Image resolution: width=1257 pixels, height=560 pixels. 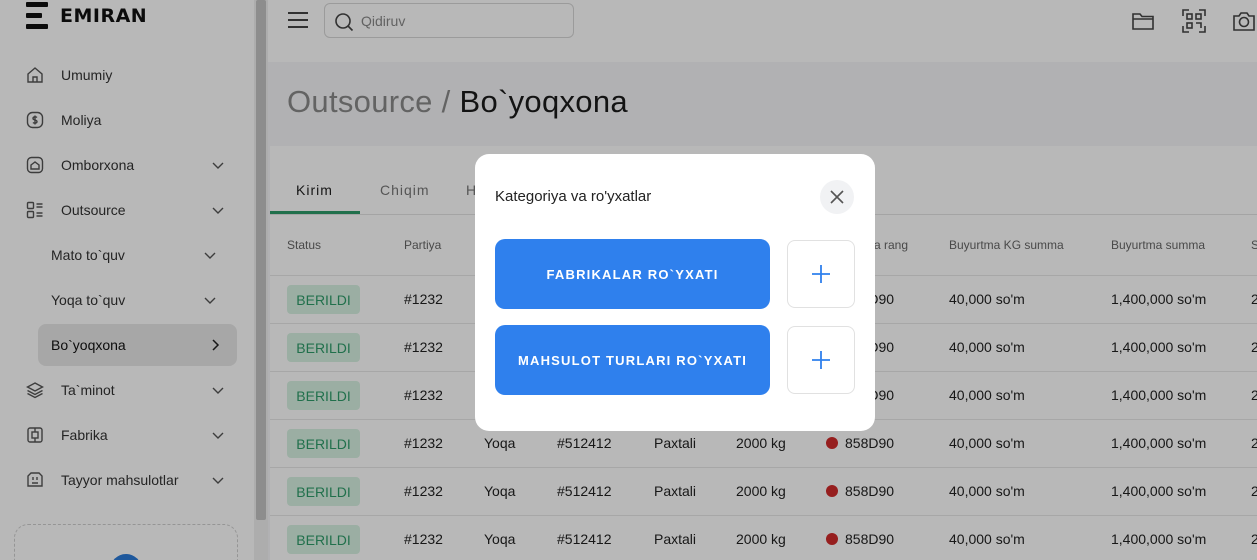 What do you see at coordinates (632, 360) in the screenshot?
I see `product-types-list-button: MAHSULOT TURLARI RO`YXATI` at bounding box center [632, 360].